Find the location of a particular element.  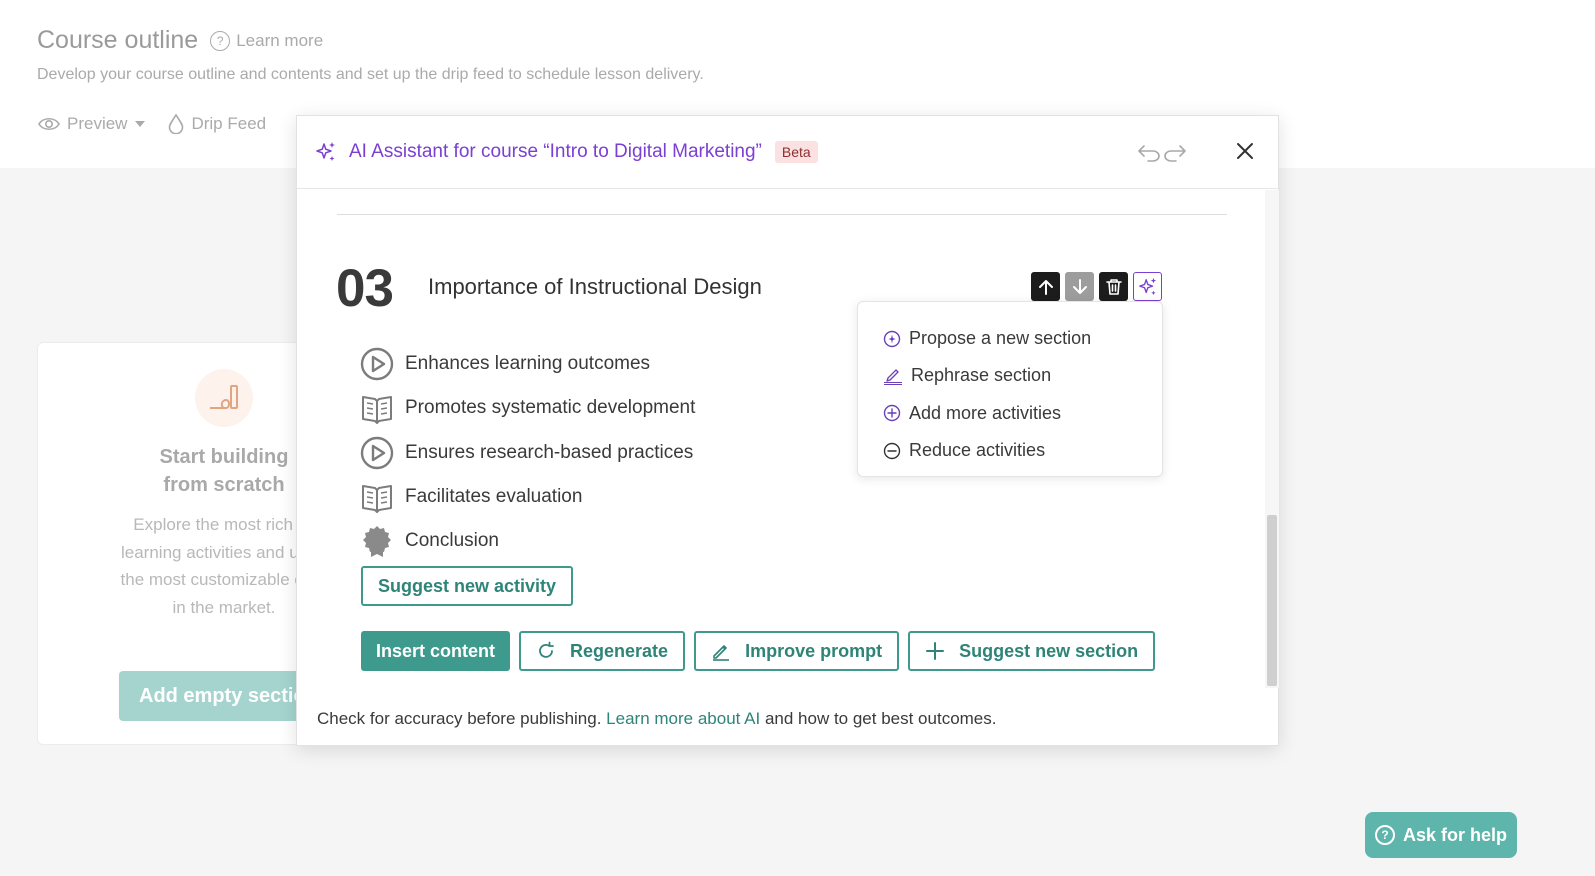

caret-down-icon is located at coordinates (140, 124).